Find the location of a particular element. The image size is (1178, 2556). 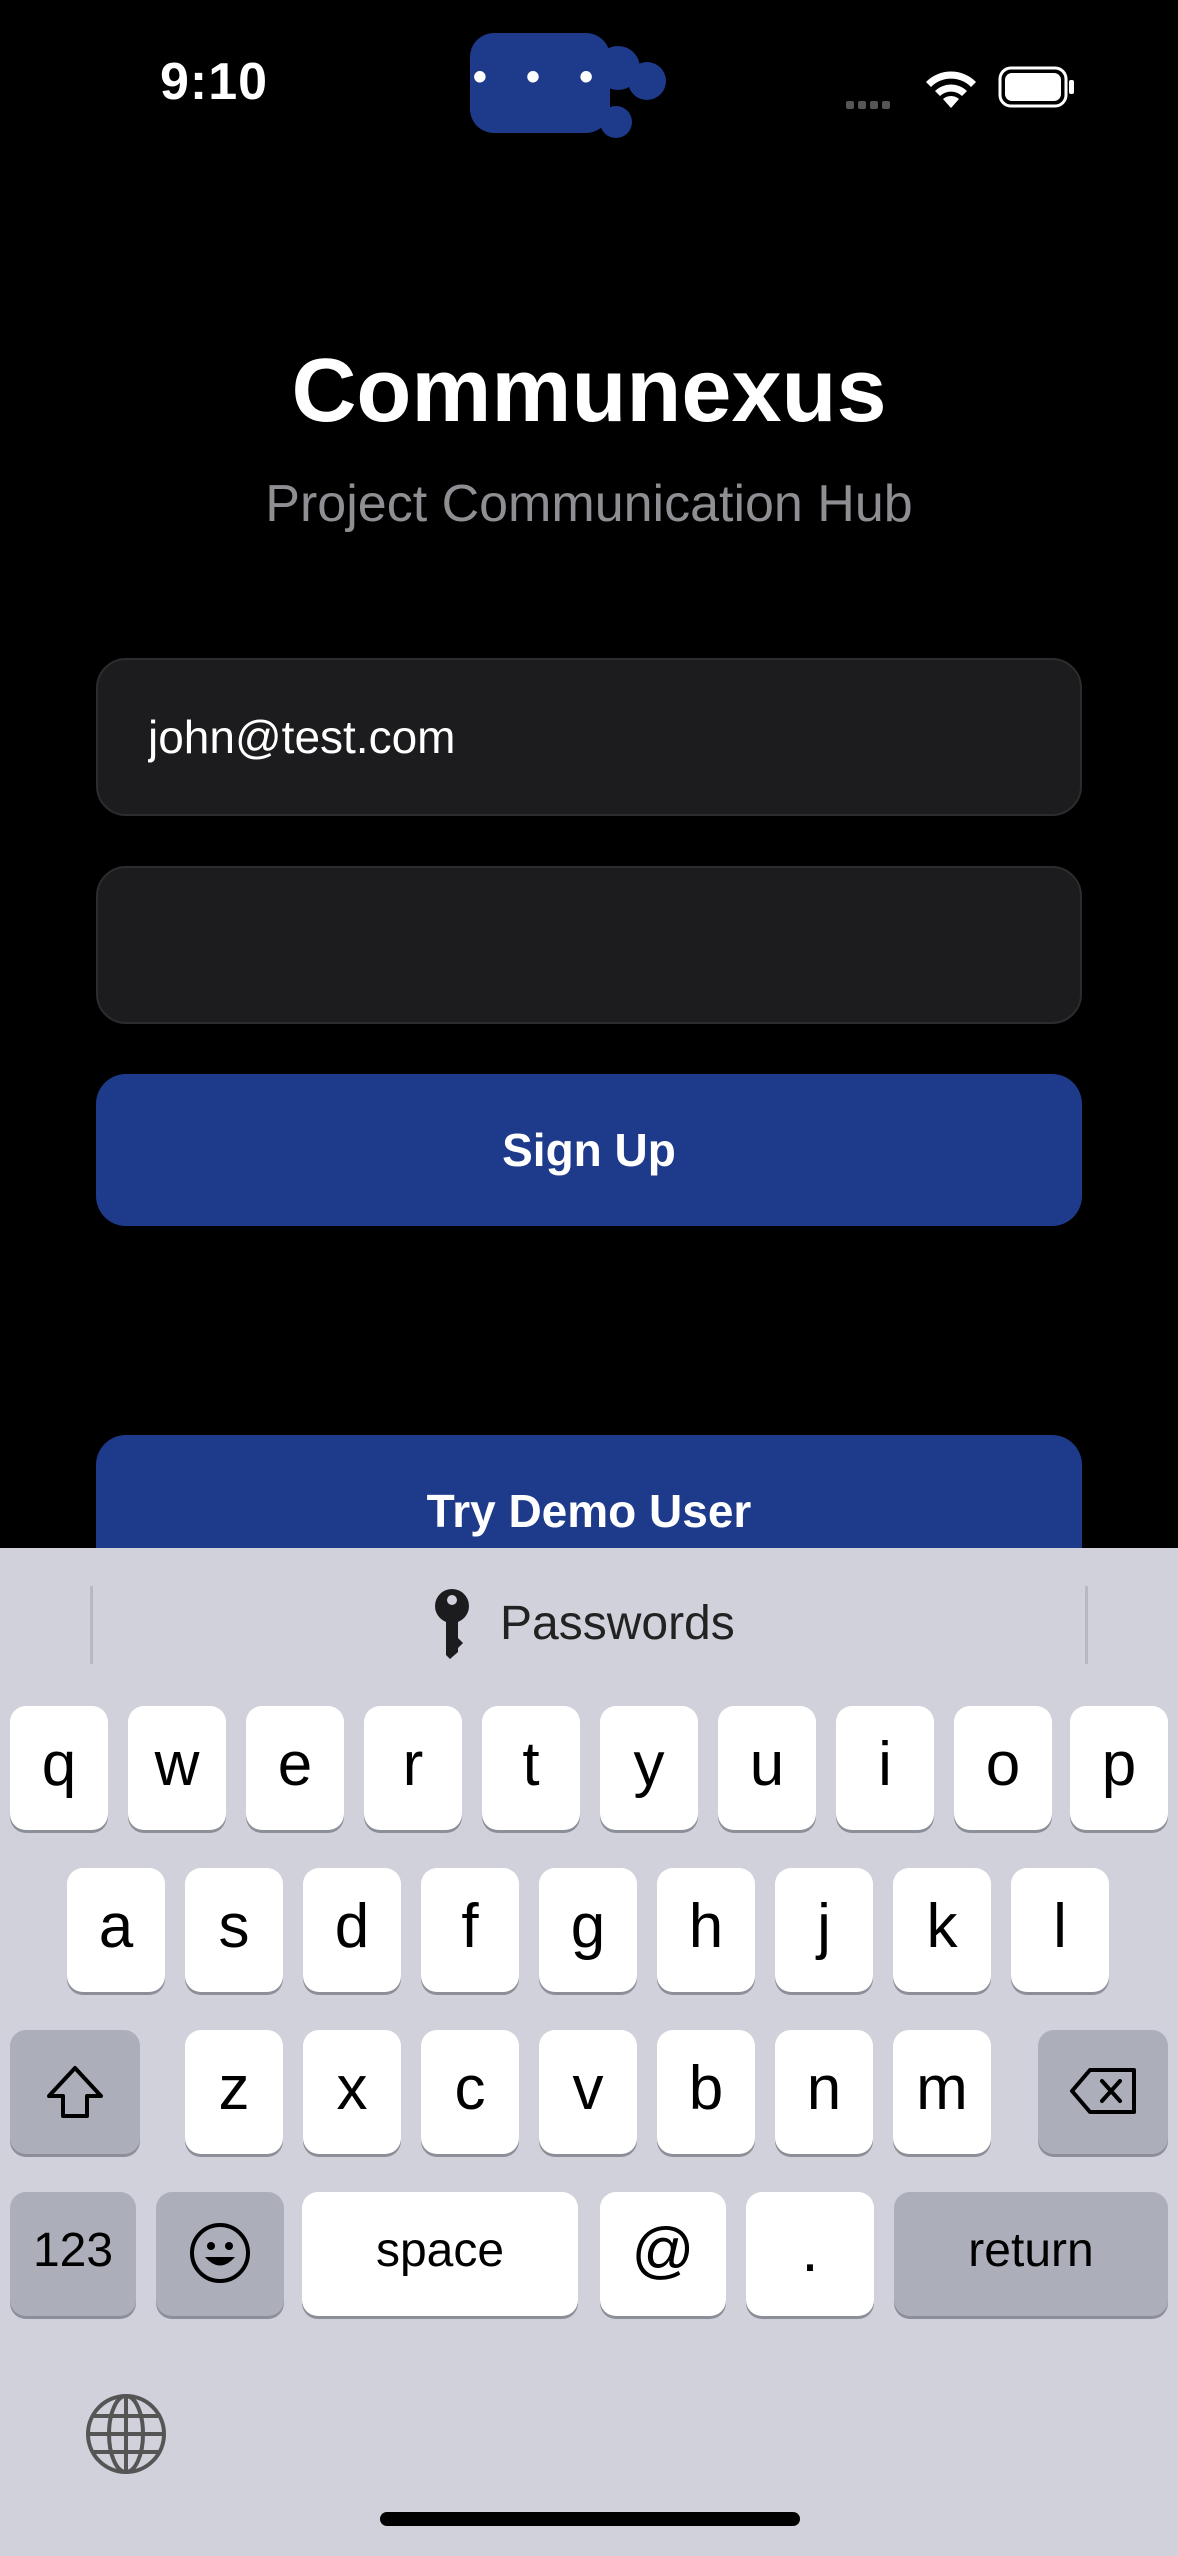

space-key: space is located at coordinates (440, 2254).